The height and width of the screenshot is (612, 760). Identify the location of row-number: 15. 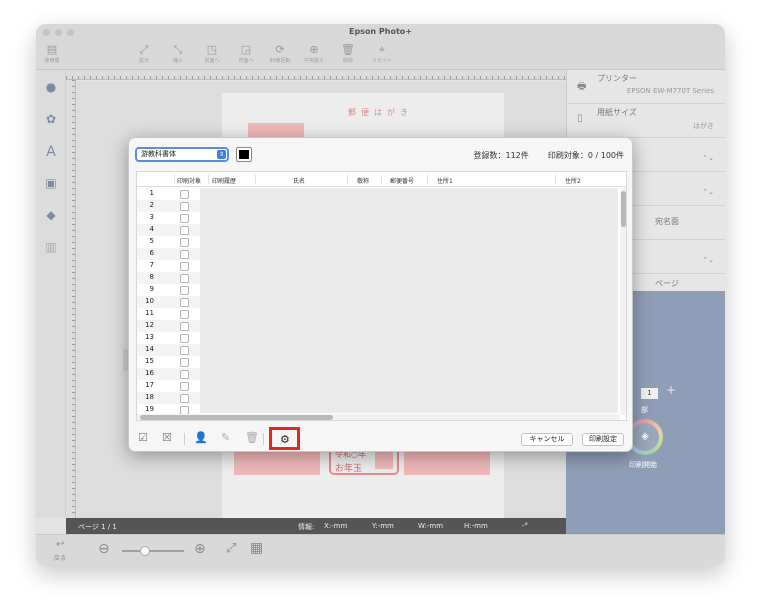
(149, 361).